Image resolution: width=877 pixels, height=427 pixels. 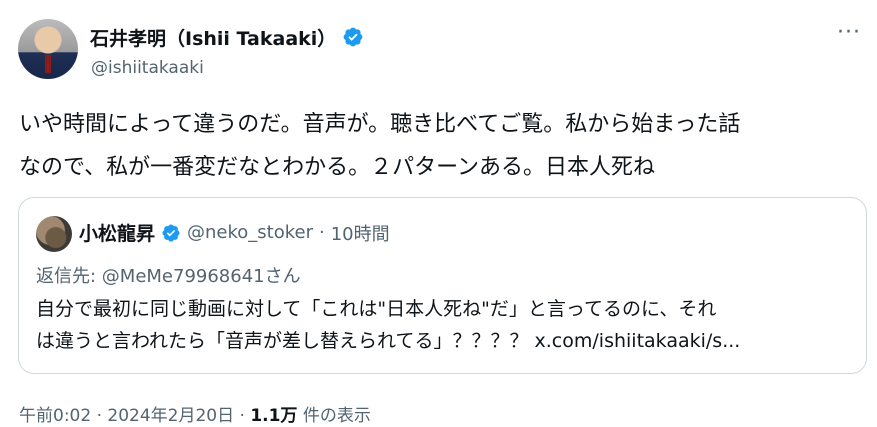 What do you see at coordinates (336, 416) in the screenshot?
I see `views-label: 件の表示` at bounding box center [336, 416].